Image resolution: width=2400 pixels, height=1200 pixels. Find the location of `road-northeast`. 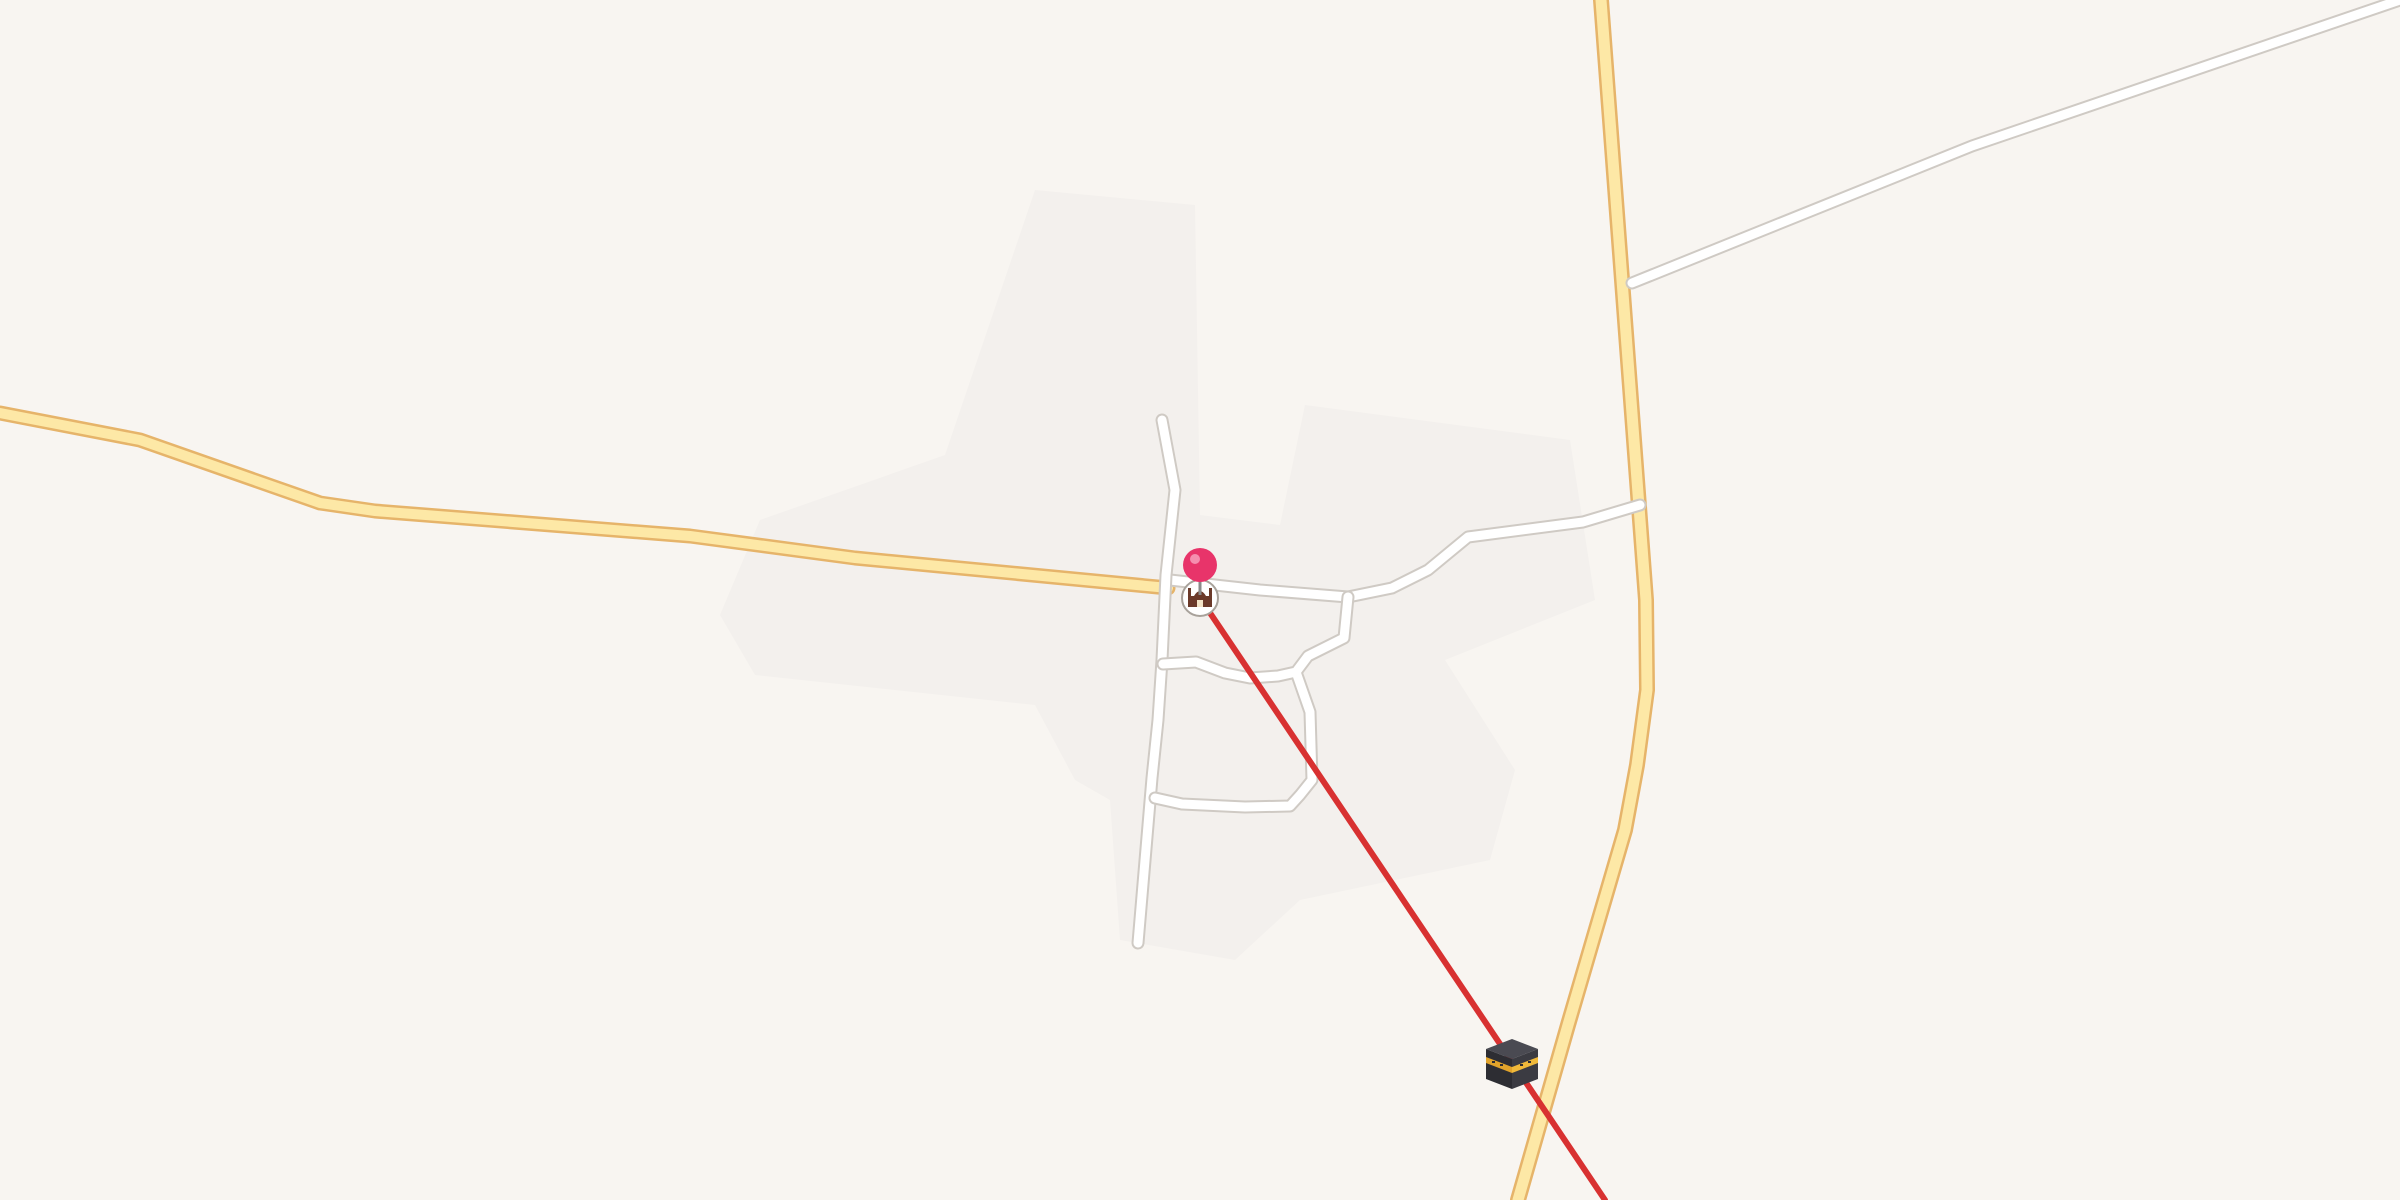

road-northeast is located at coordinates (2013, 144).